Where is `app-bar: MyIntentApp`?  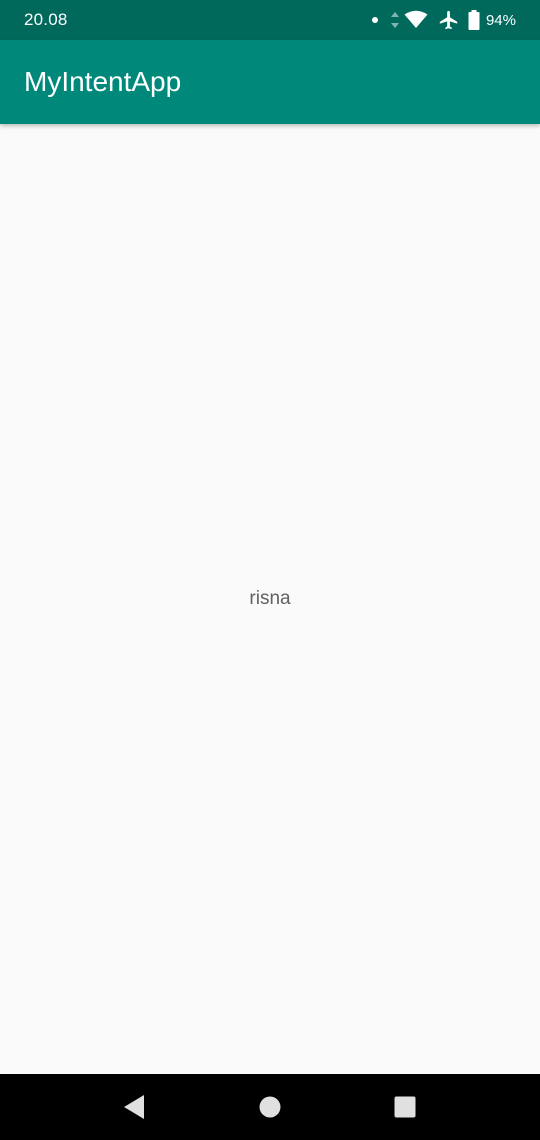
app-bar: MyIntentApp is located at coordinates (270, 82).